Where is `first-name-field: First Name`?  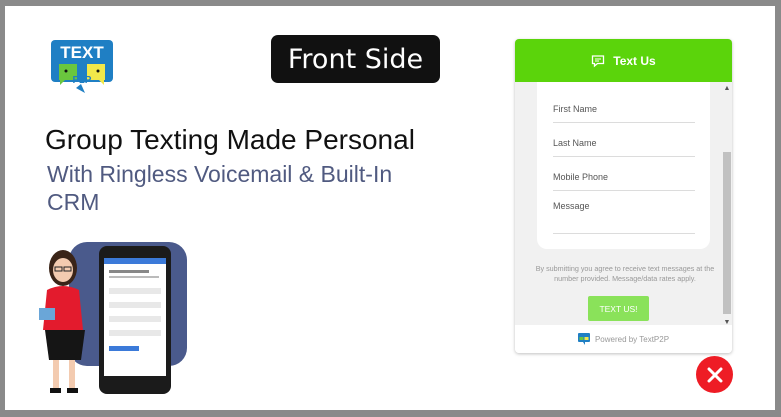 first-name-field: First Name is located at coordinates (624, 111).